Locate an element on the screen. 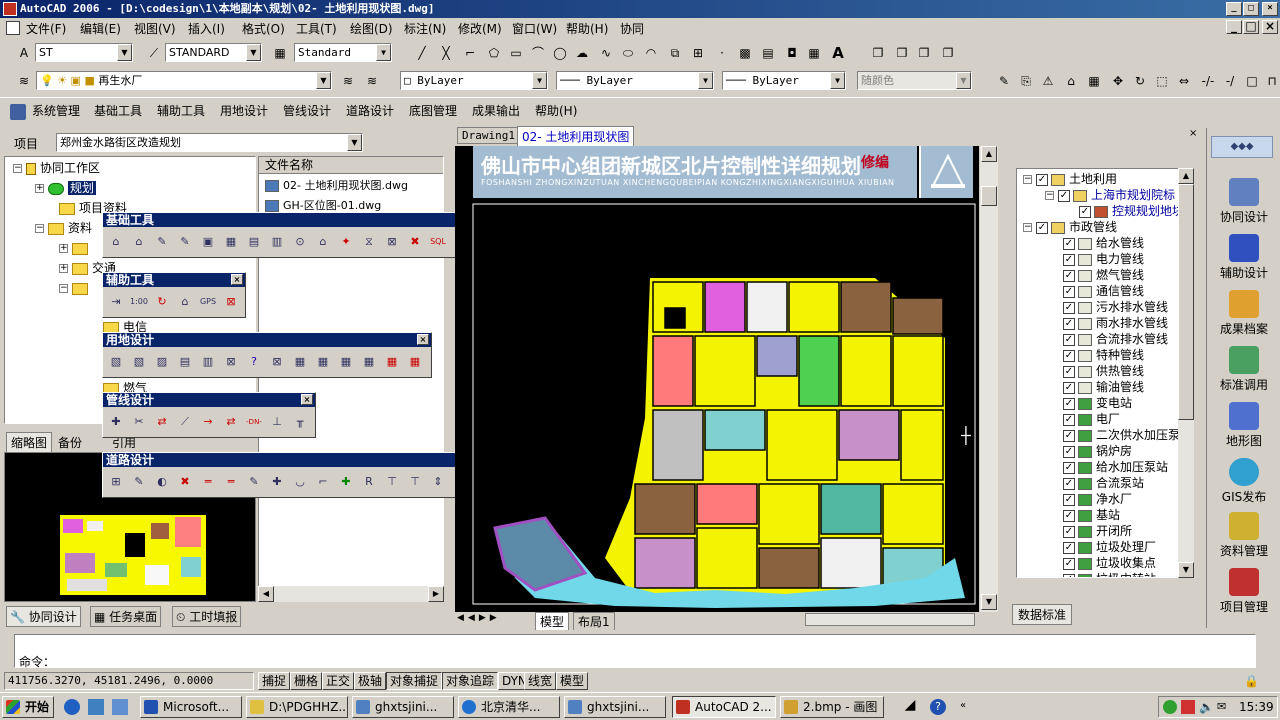 Image resolution: width=1280 pixels, height=720 pixels. tool-icon: GPS is located at coordinates (208, 302).